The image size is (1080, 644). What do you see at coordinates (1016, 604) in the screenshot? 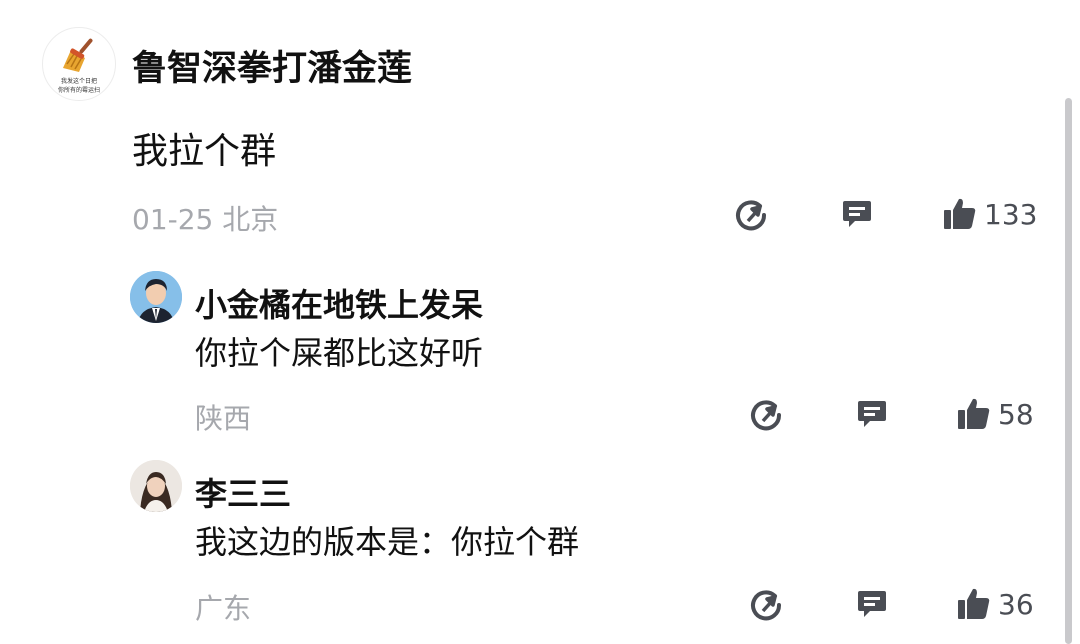
I see `reply-like-count: 36` at bounding box center [1016, 604].